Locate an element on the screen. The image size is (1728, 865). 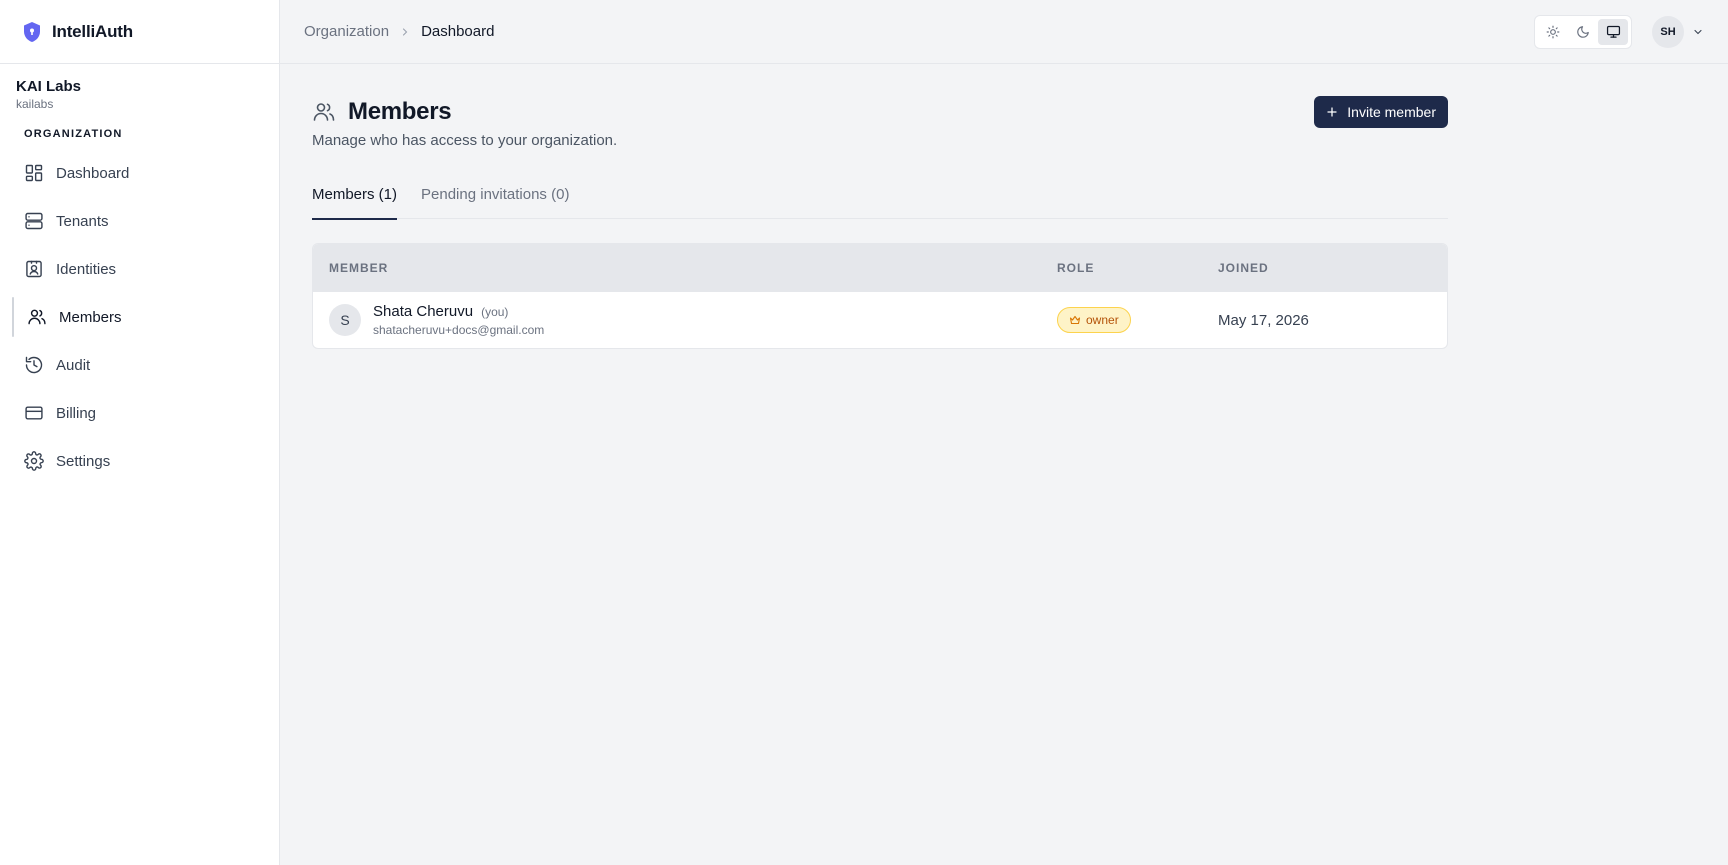
monitor-icon is located at coordinates (1613, 31).